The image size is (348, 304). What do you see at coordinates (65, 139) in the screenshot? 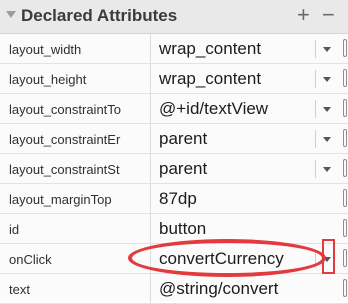
I see `attribute-name: layout_constraintEr` at bounding box center [65, 139].